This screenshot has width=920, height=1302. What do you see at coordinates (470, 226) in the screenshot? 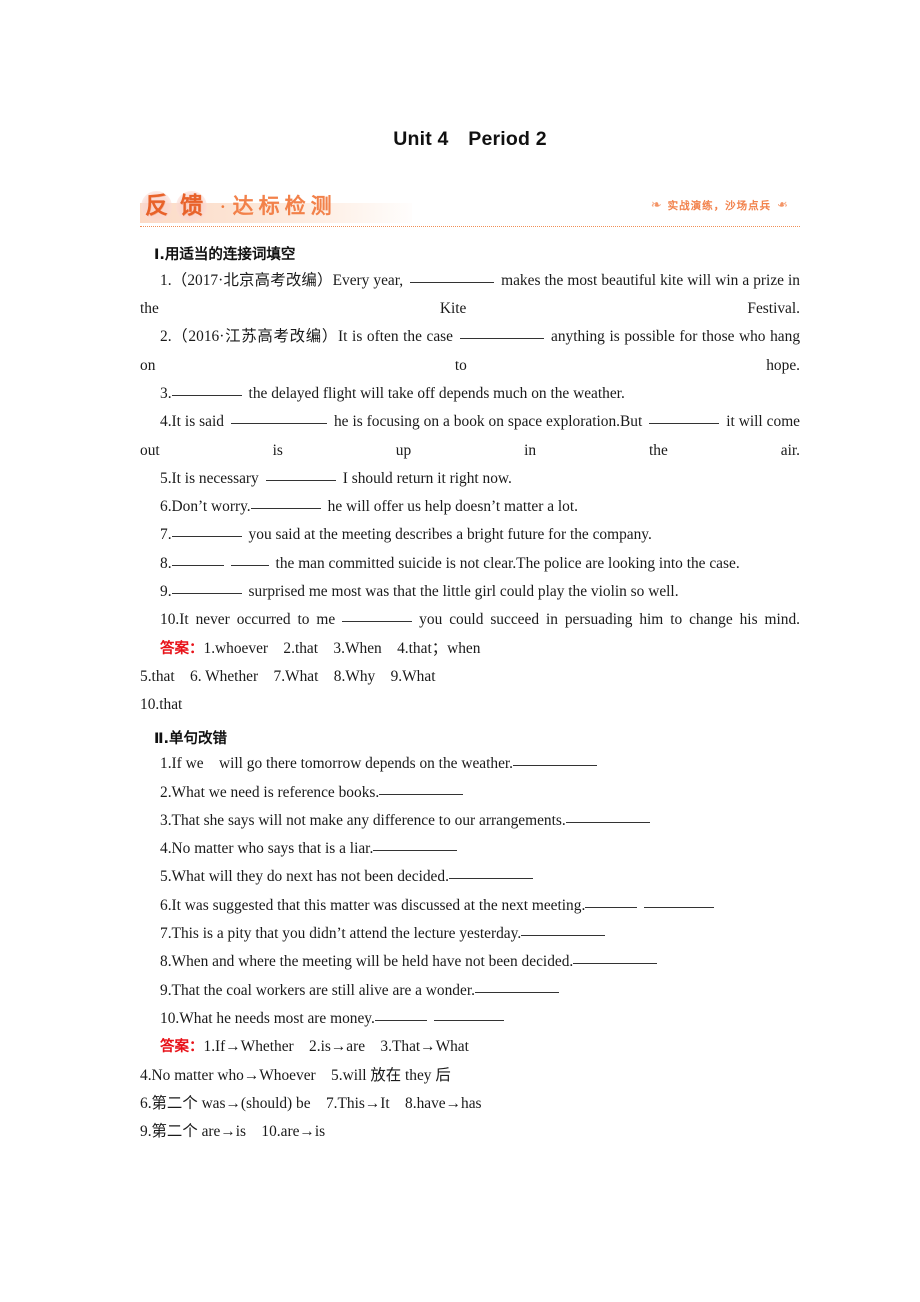
I see `banner-divider` at bounding box center [470, 226].